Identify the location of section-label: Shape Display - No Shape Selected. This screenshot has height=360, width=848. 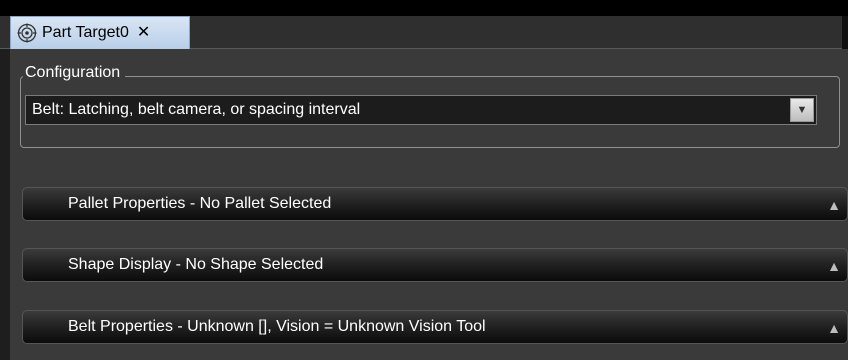
(196, 264).